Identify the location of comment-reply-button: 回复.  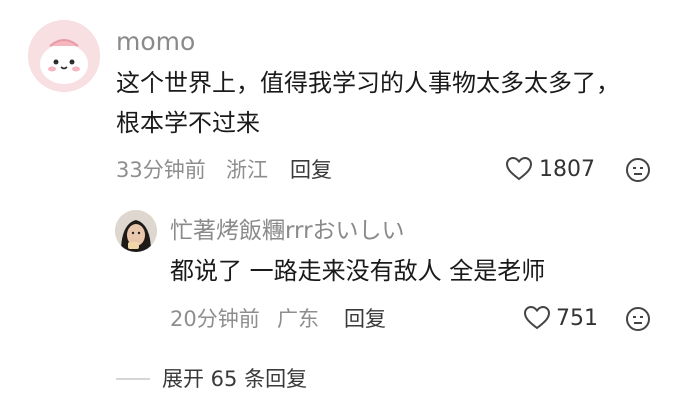
(311, 170).